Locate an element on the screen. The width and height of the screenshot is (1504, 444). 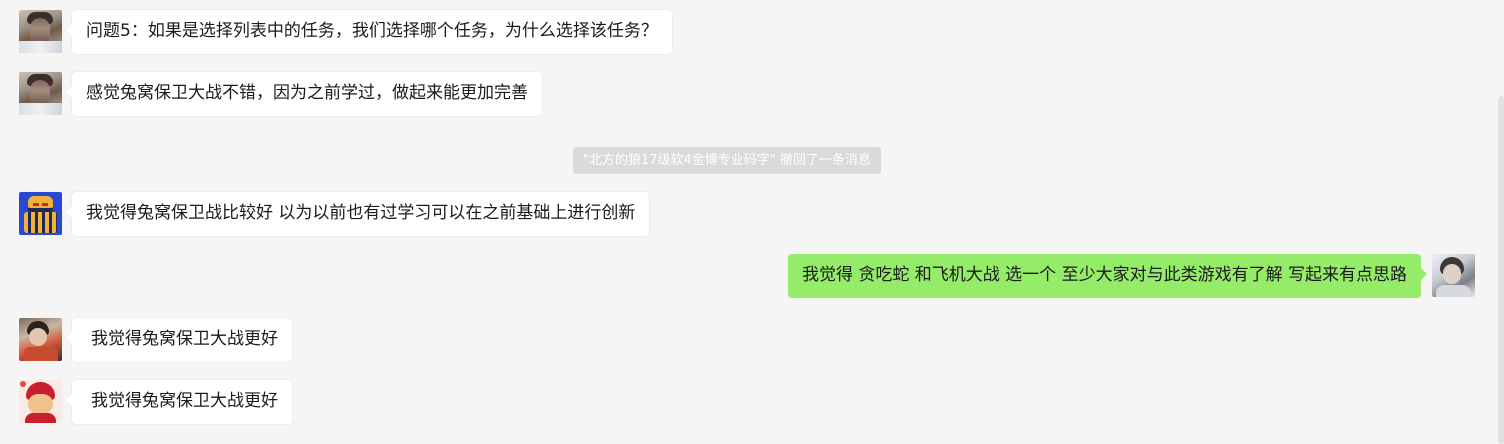
message-bubble: 问题5：如果是选择列表中的任务，我们选择哪个任务，为什么选择该任务？ is located at coordinates (369, 32).